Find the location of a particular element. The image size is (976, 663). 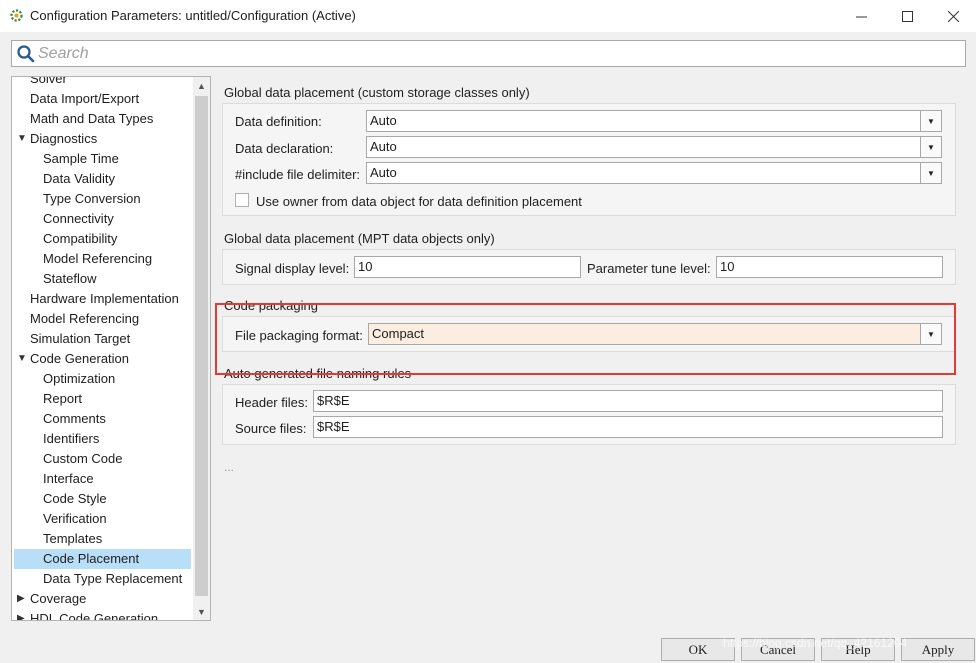

tree-item-label: Sample Time is located at coordinates (81, 158).